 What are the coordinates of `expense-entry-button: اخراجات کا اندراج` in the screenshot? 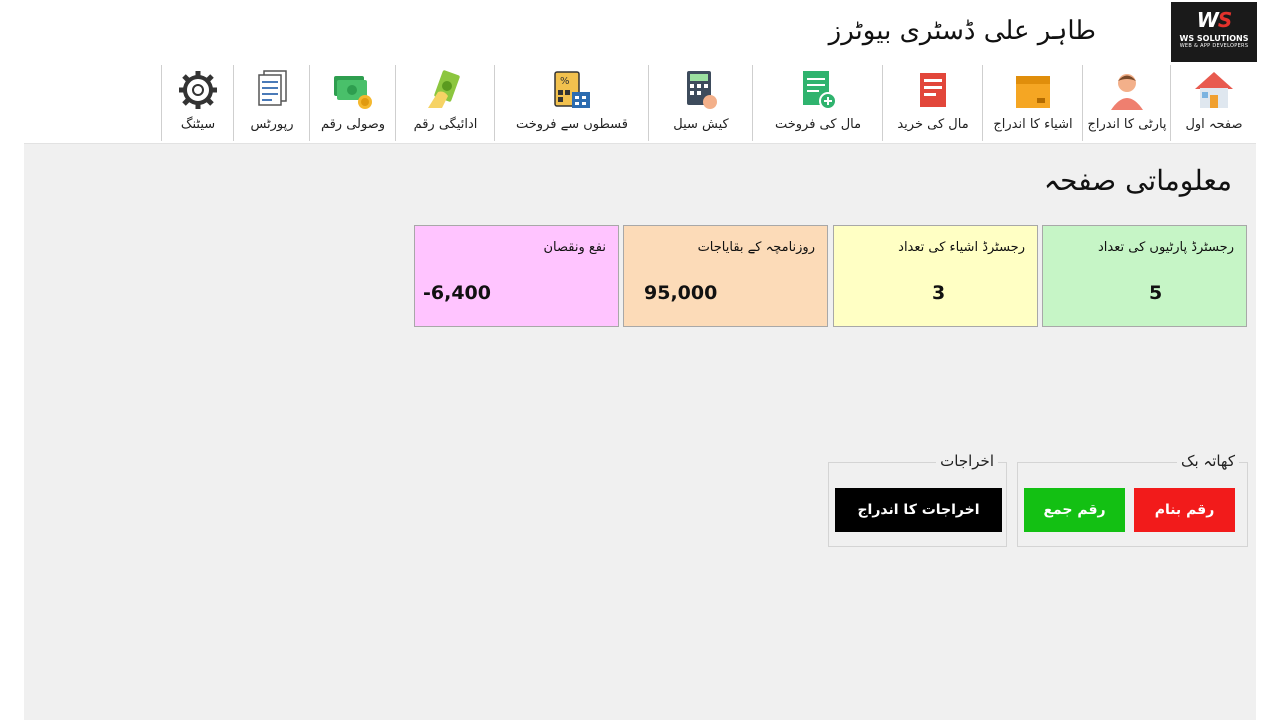 It's located at (918, 510).